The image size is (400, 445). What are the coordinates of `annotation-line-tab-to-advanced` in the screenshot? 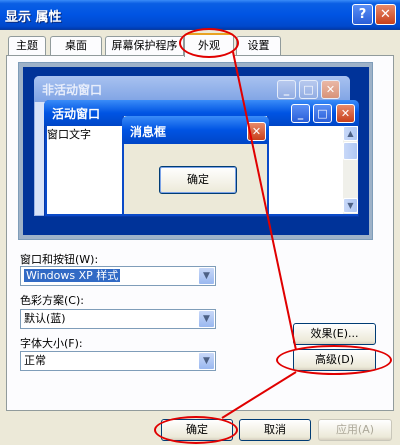 It's located at (264, 201).